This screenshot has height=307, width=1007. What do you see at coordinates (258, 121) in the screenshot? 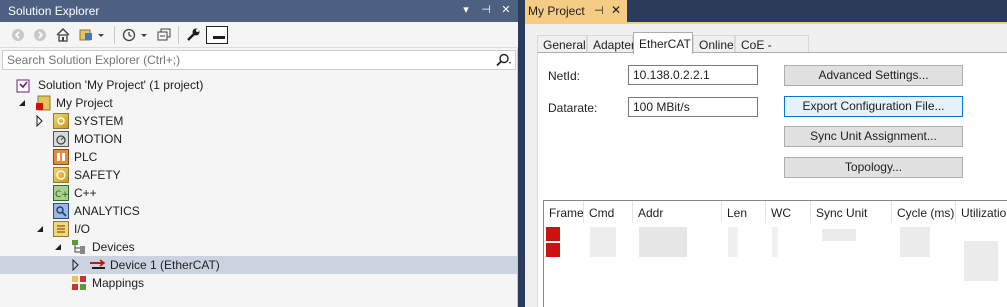
I see `tree-item-system: SYSTEM` at bounding box center [258, 121].